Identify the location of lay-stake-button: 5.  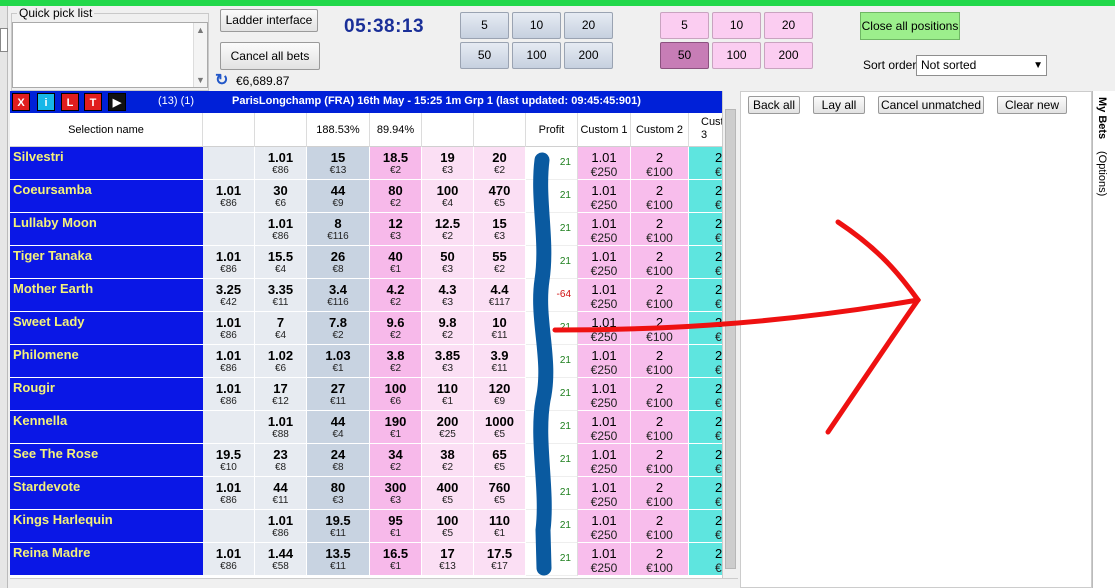
(684, 25).